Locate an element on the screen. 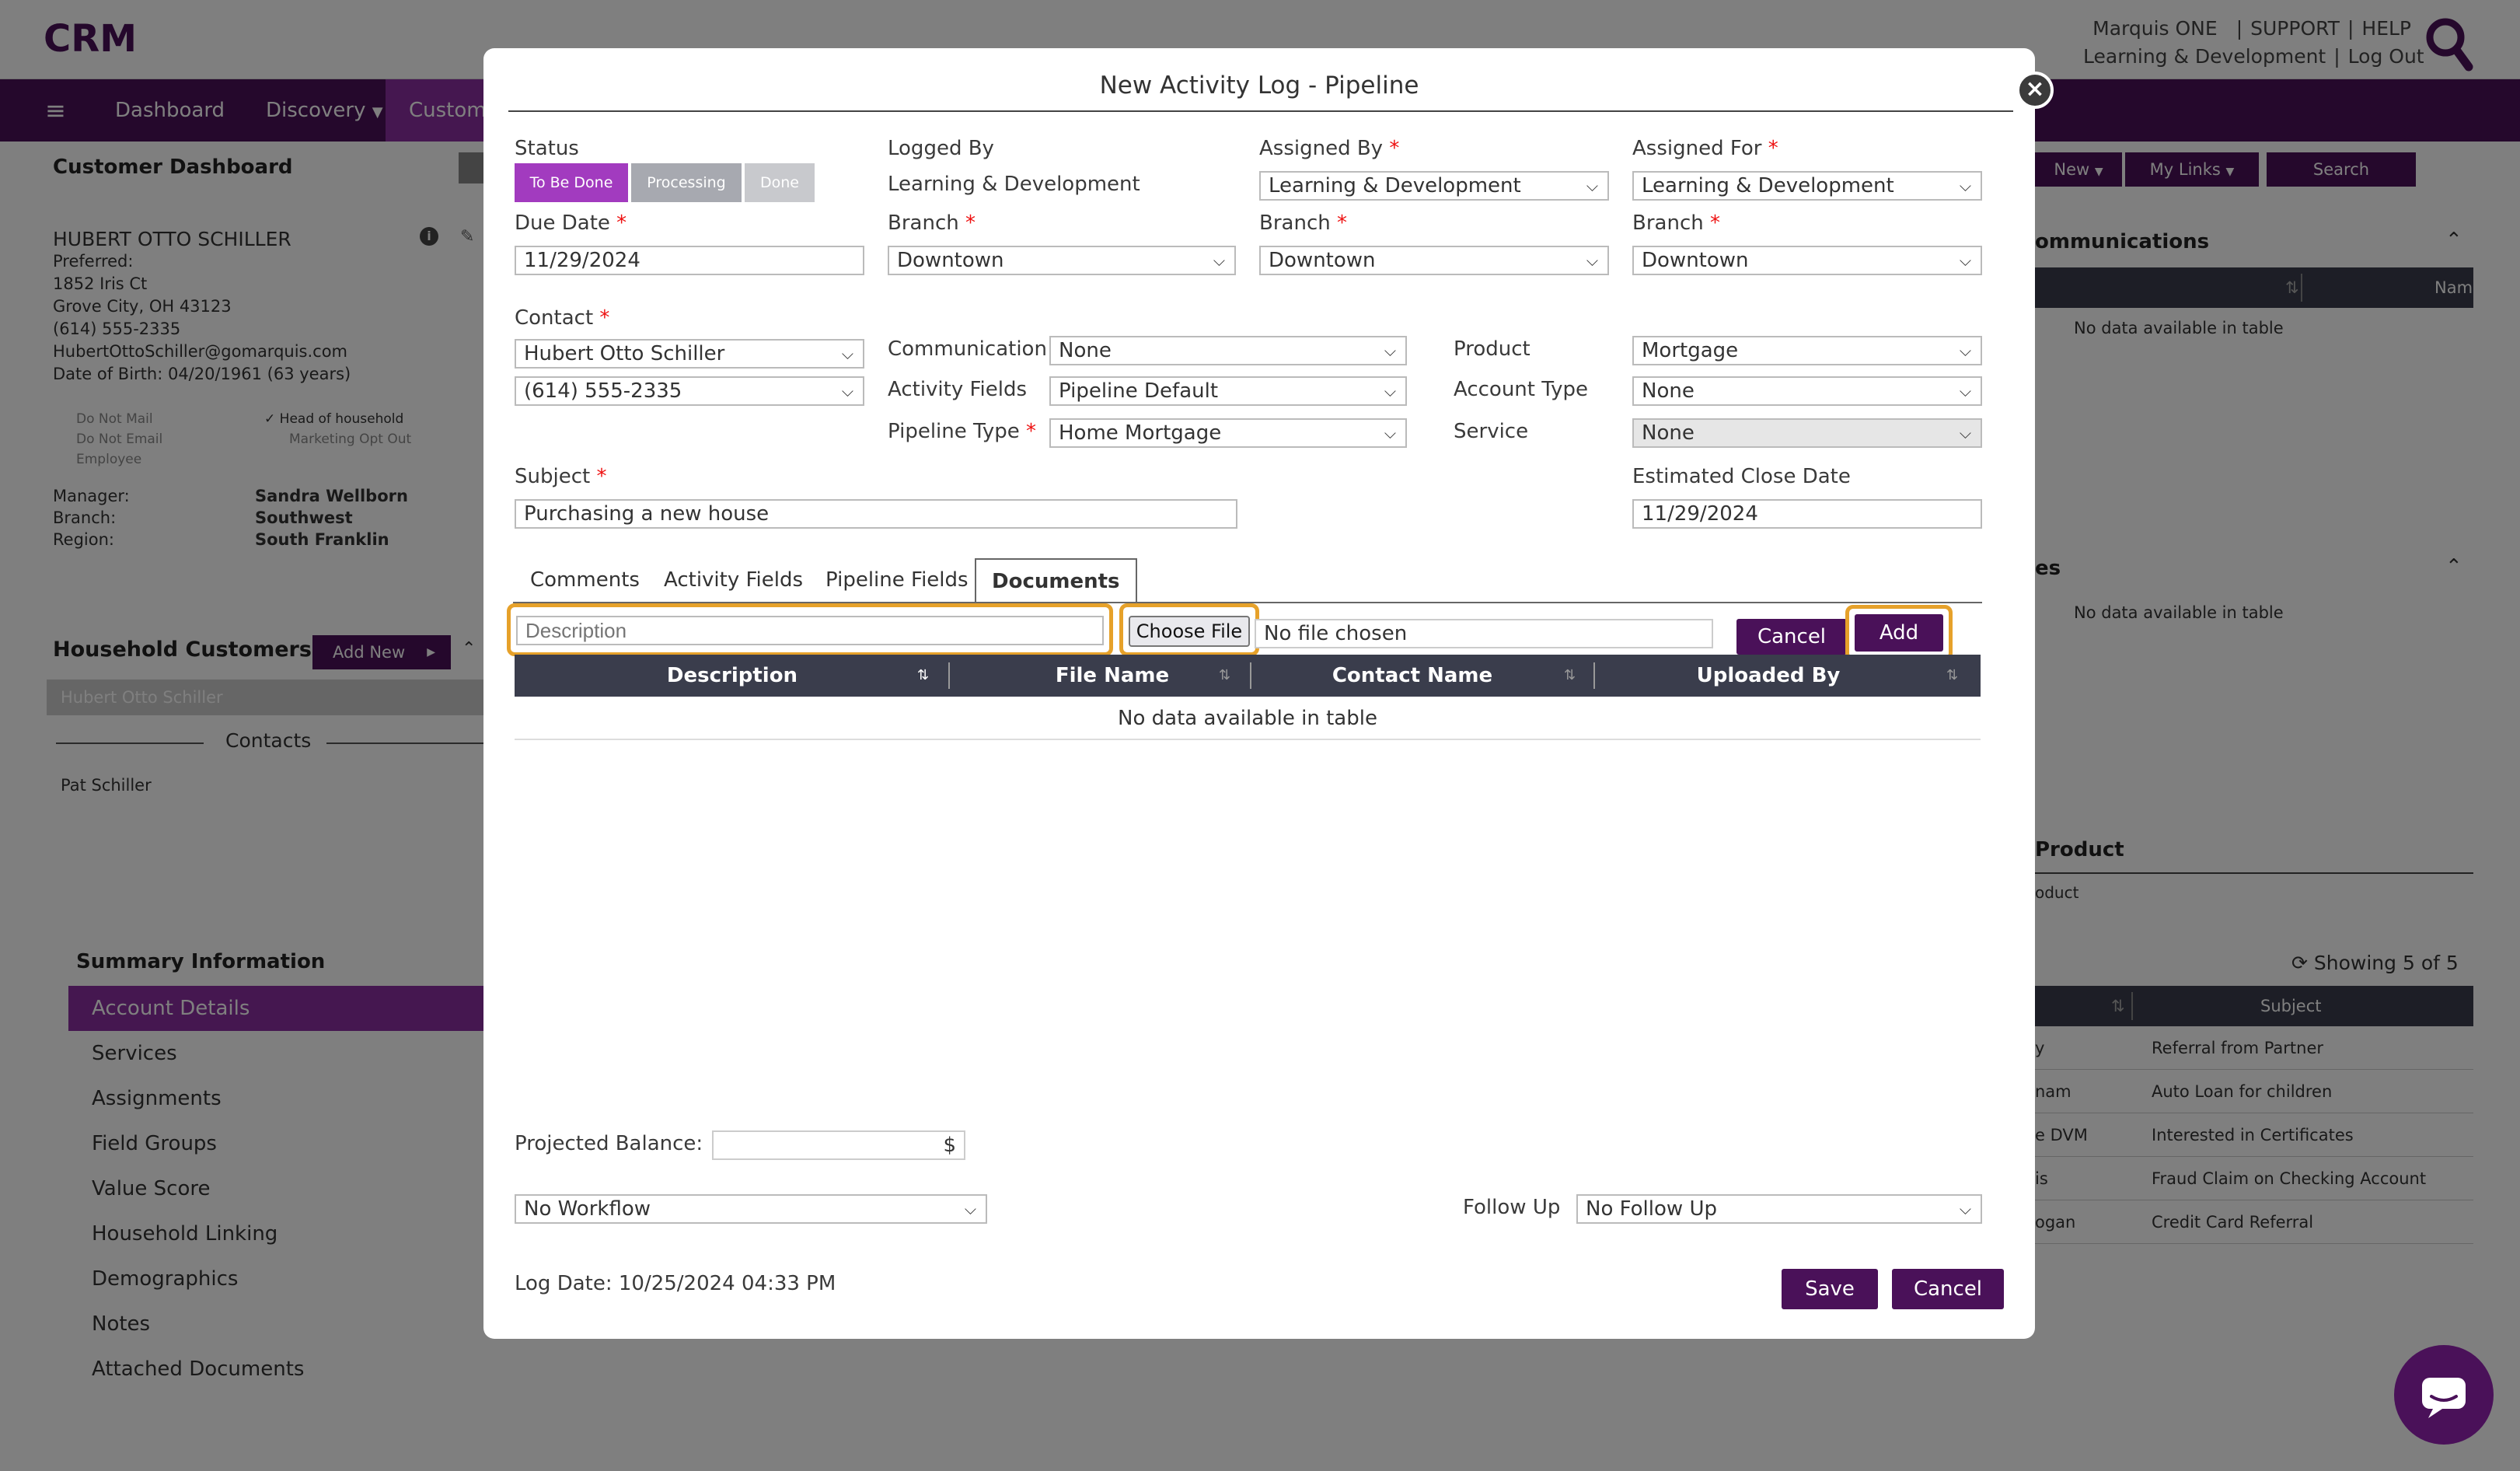 The width and height of the screenshot is (2520, 1471). assigned-for-select: Learning & Development ⌵ is located at coordinates (1807, 186).